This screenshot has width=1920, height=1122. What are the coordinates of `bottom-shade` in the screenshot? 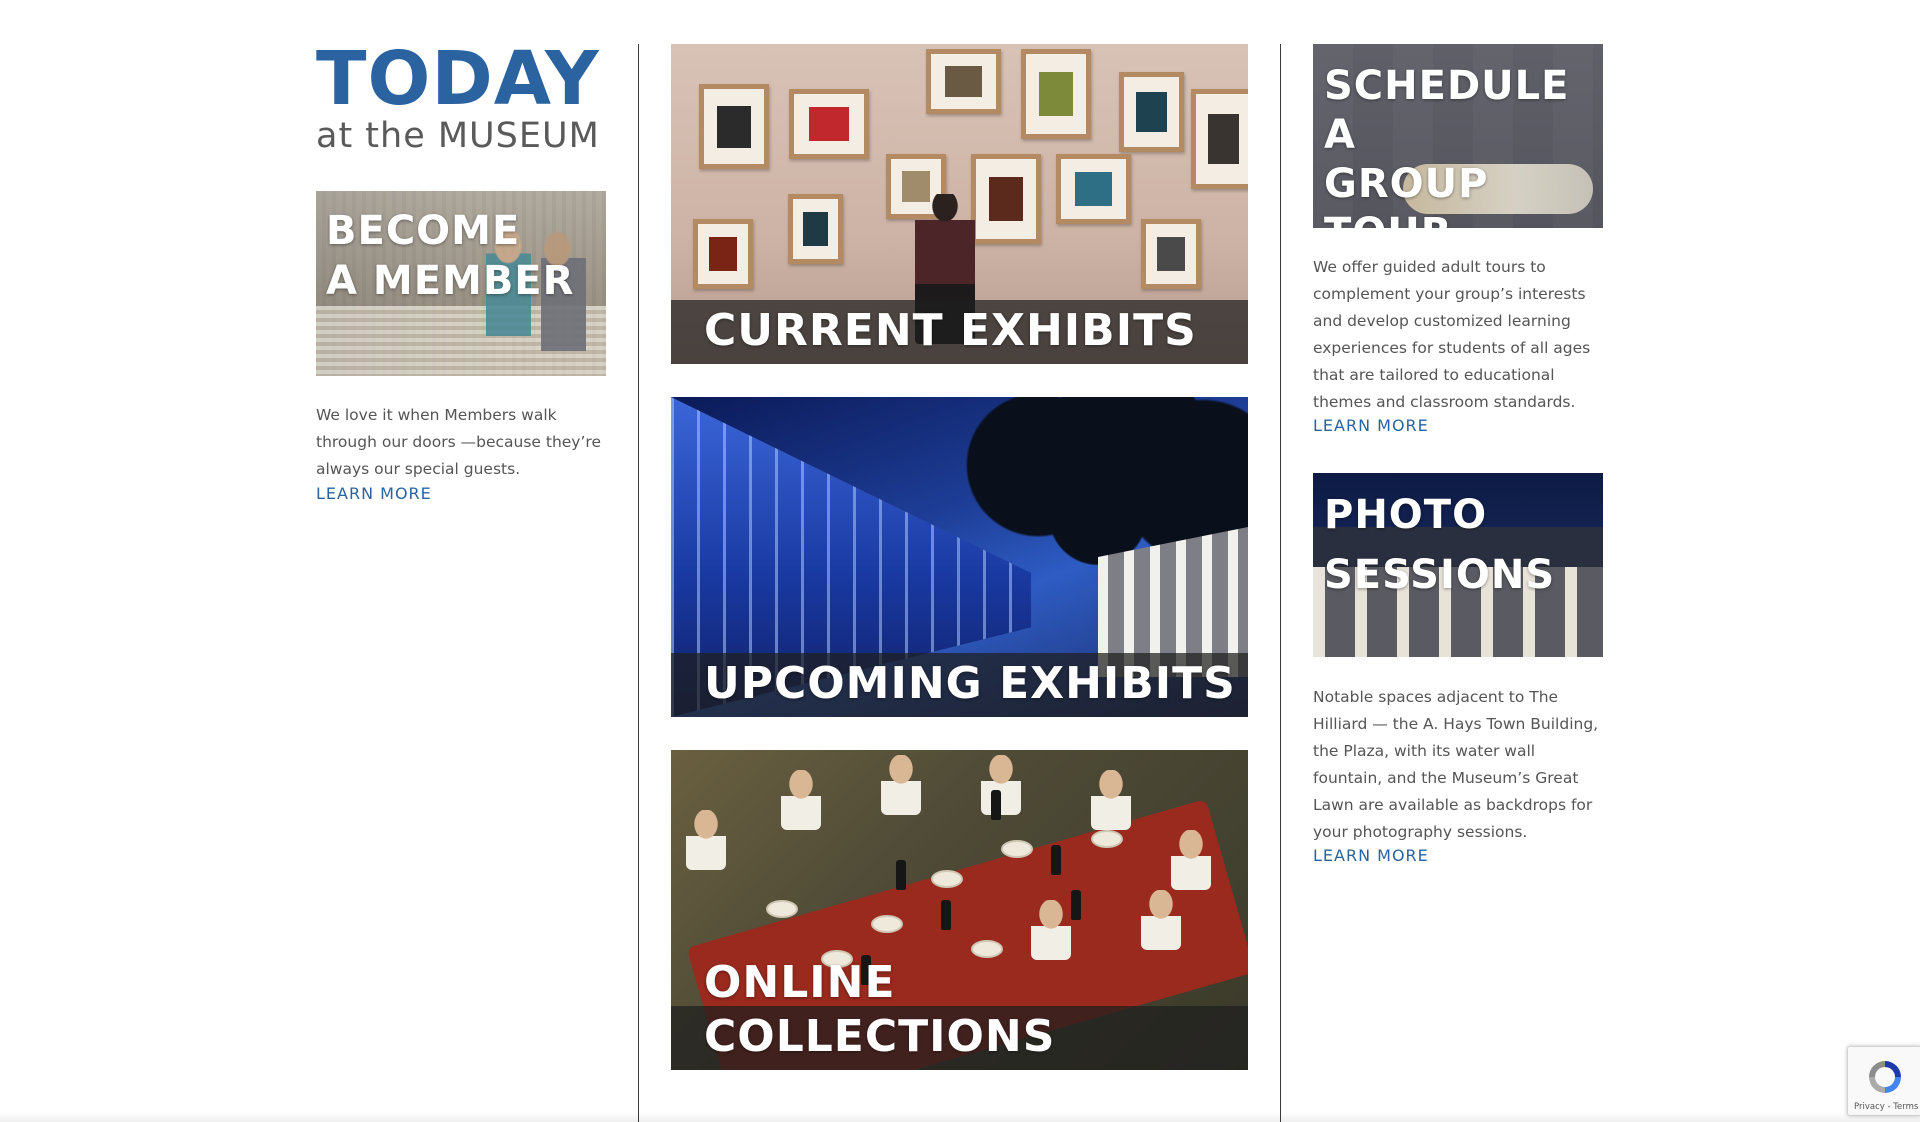 It's located at (960, 1117).